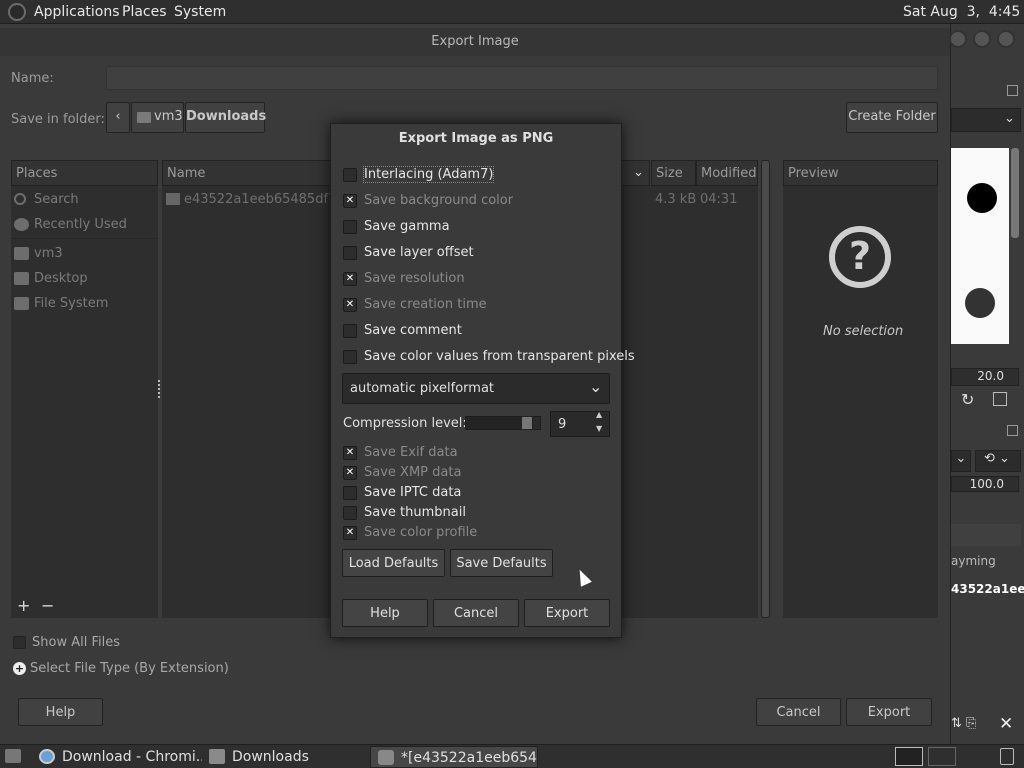  What do you see at coordinates (13, 756) in the screenshot?
I see `show-desktop-icon` at bounding box center [13, 756].